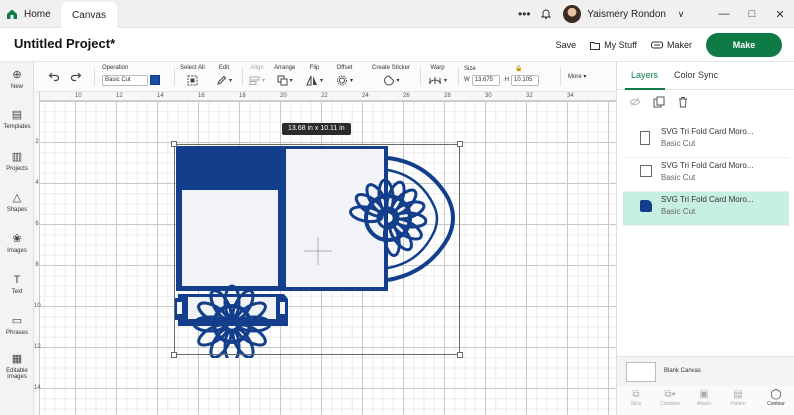  What do you see at coordinates (460, 144) in the screenshot?
I see `resize-handle-top-right` at bounding box center [460, 144].